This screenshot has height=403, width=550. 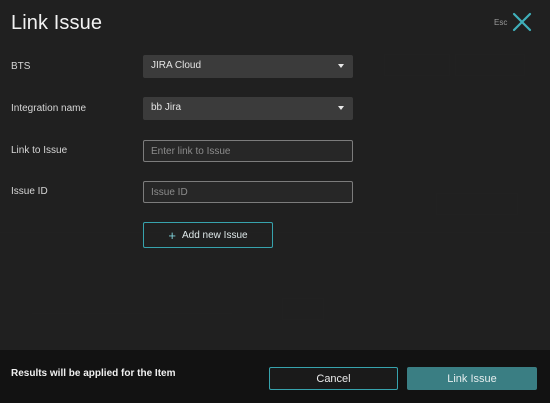 What do you see at coordinates (176, 65) in the screenshot?
I see `bts-selected-value: JIRA Cloud` at bounding box center [176, 65].